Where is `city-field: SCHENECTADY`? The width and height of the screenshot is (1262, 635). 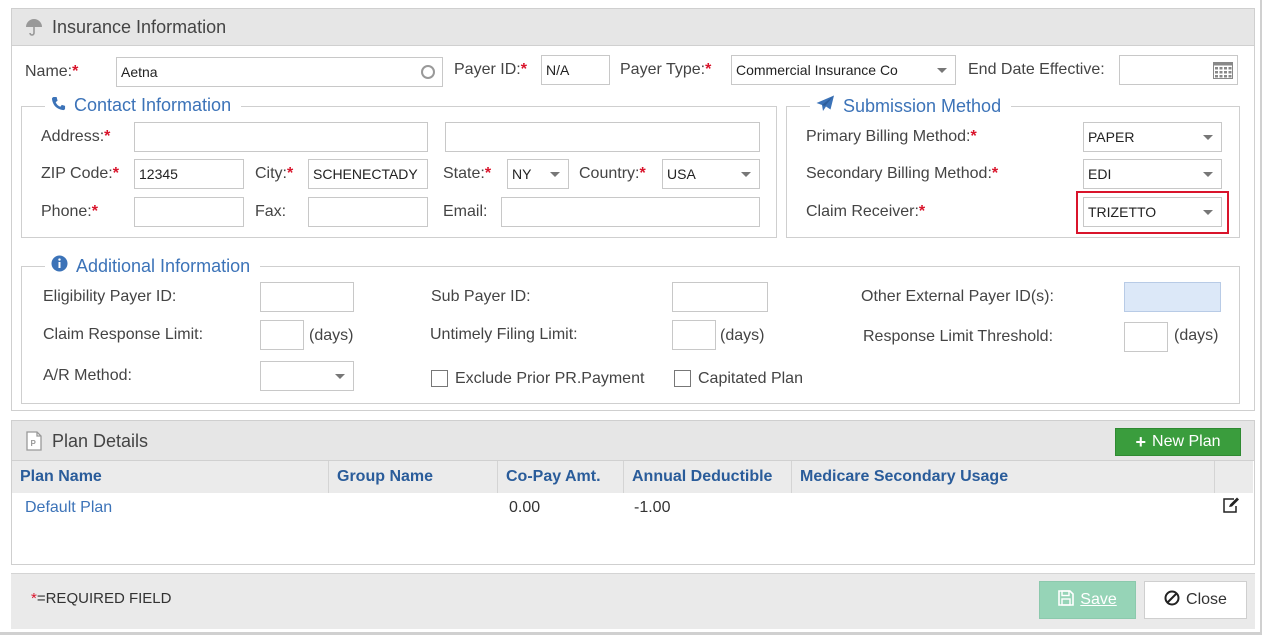 city-field: SCHENECTADY is located at coordinates (368, 174).